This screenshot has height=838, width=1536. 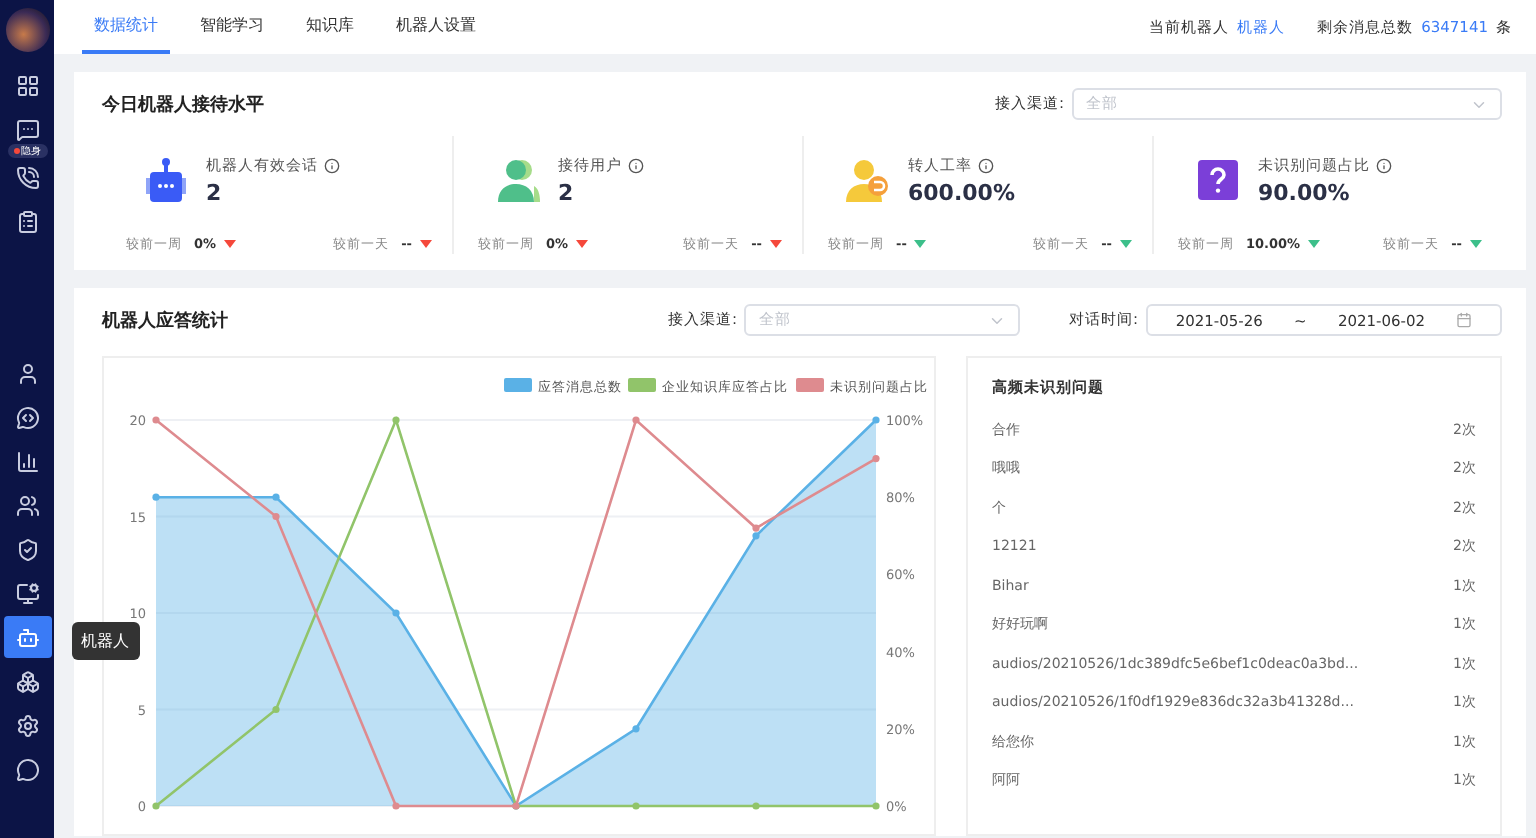 I want to click on stat-value: 90.00%, so click(x=1305, y=192).